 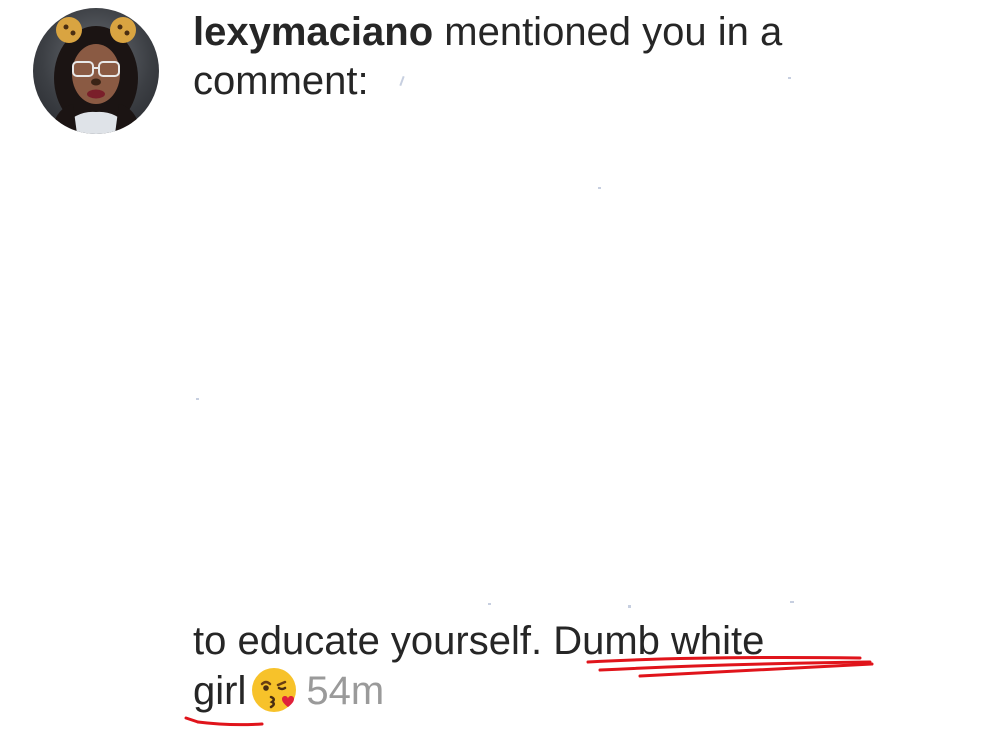 I want to click on avatar, so click(x=96, y=71).